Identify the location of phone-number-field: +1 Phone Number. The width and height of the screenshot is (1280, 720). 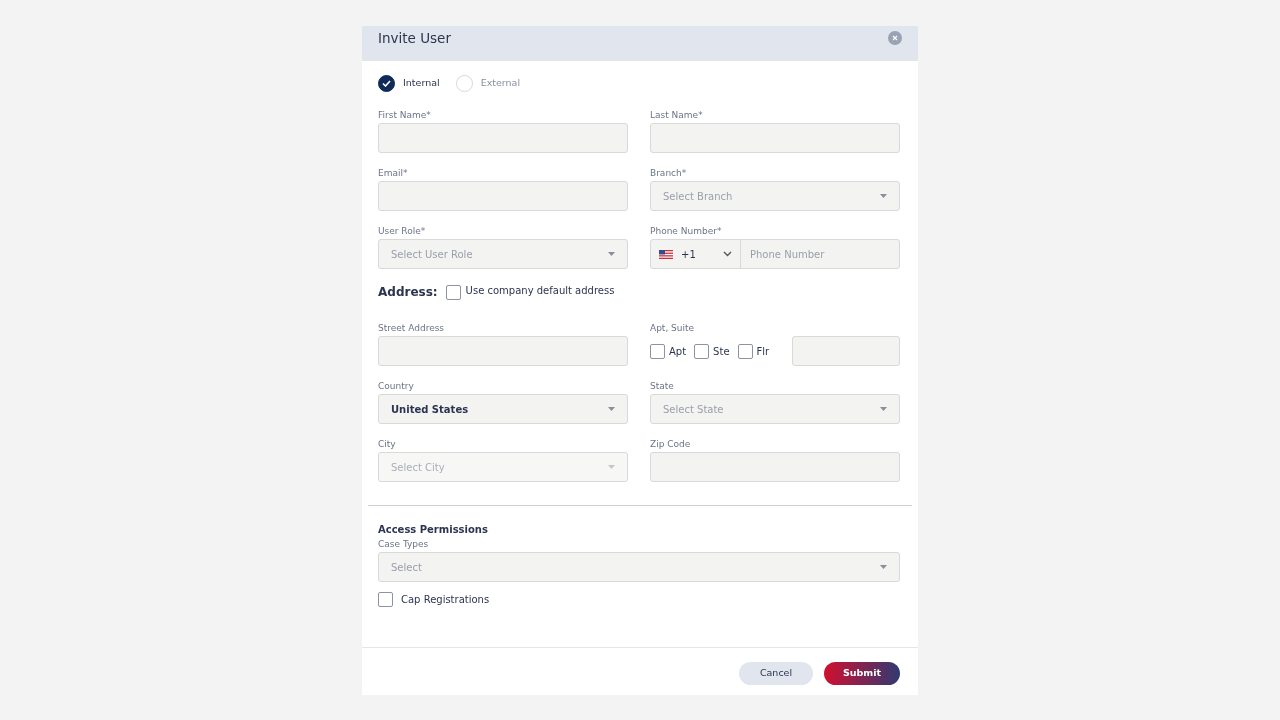
(775, 254).